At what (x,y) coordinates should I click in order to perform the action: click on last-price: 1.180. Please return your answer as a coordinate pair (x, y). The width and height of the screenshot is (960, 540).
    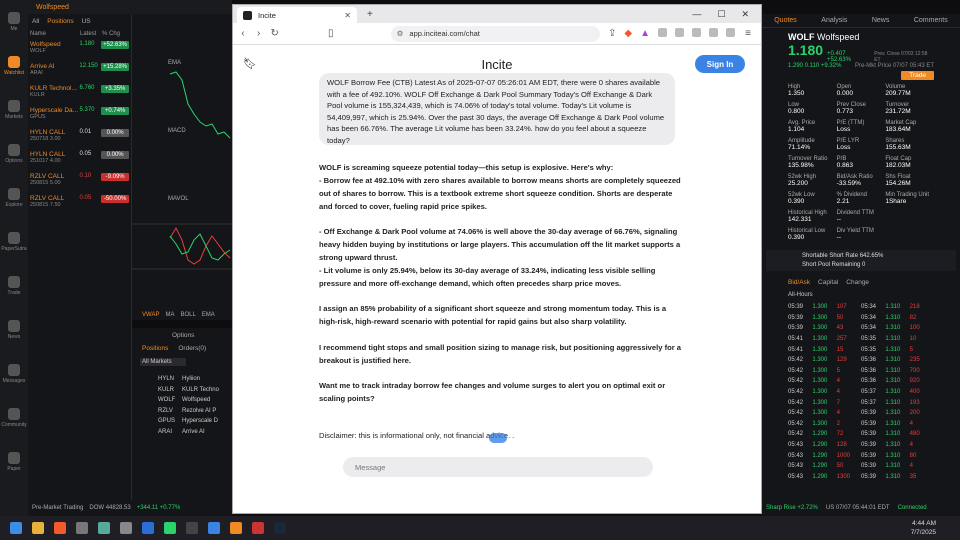
    Looking at the image, I should click on (806, 50).